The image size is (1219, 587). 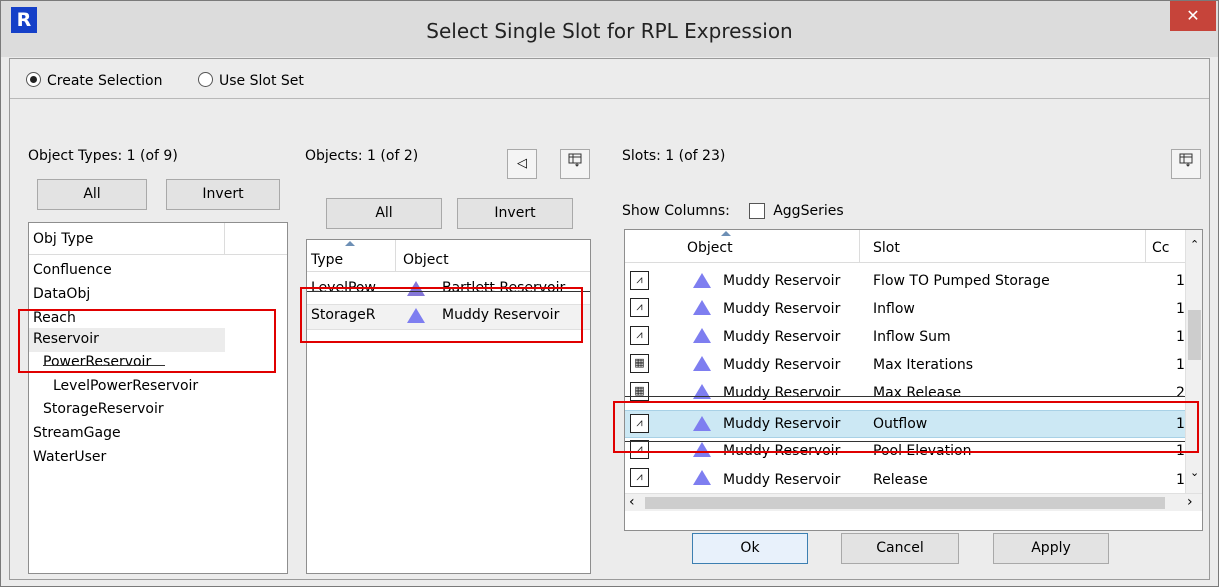 What do you see at coordinates (886, 248) in the screenshot?
I see `slot-column-header: Slot` at bounding box center [886, 248].